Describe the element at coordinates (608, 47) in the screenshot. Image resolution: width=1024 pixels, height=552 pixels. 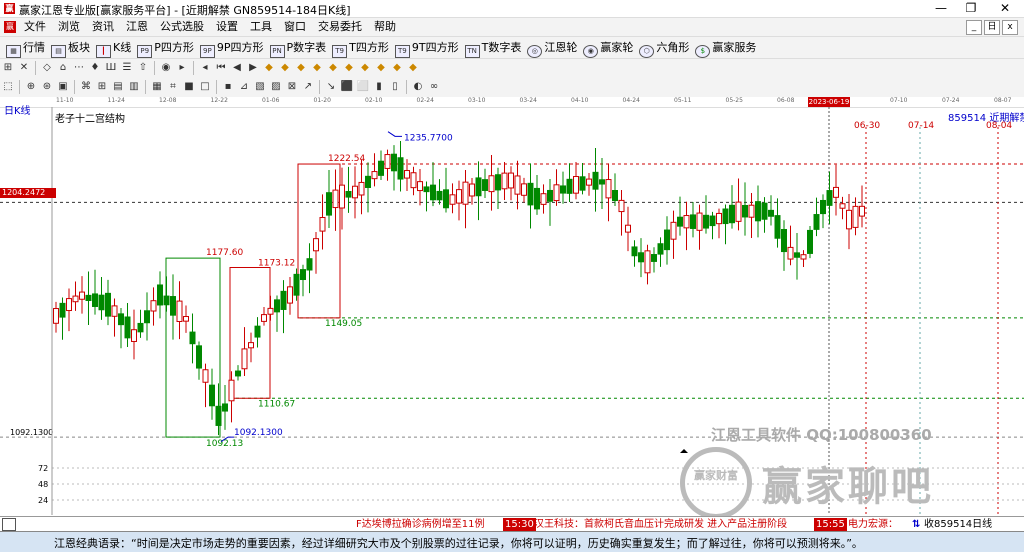
I see `toolbar-winner-wheel-button: ◉ 赢家轮` at that location.